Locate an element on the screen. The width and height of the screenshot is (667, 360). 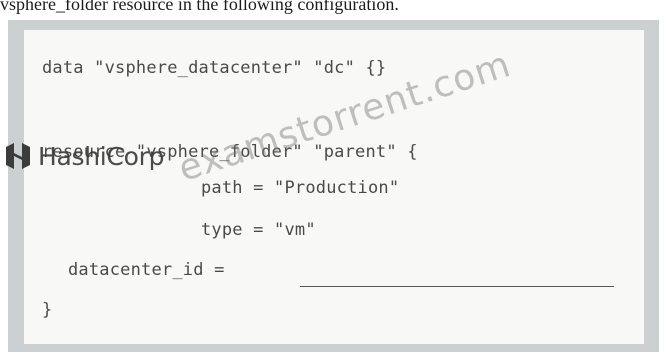
code-line-path: path = "Production" is located at coordinates (300, 188).